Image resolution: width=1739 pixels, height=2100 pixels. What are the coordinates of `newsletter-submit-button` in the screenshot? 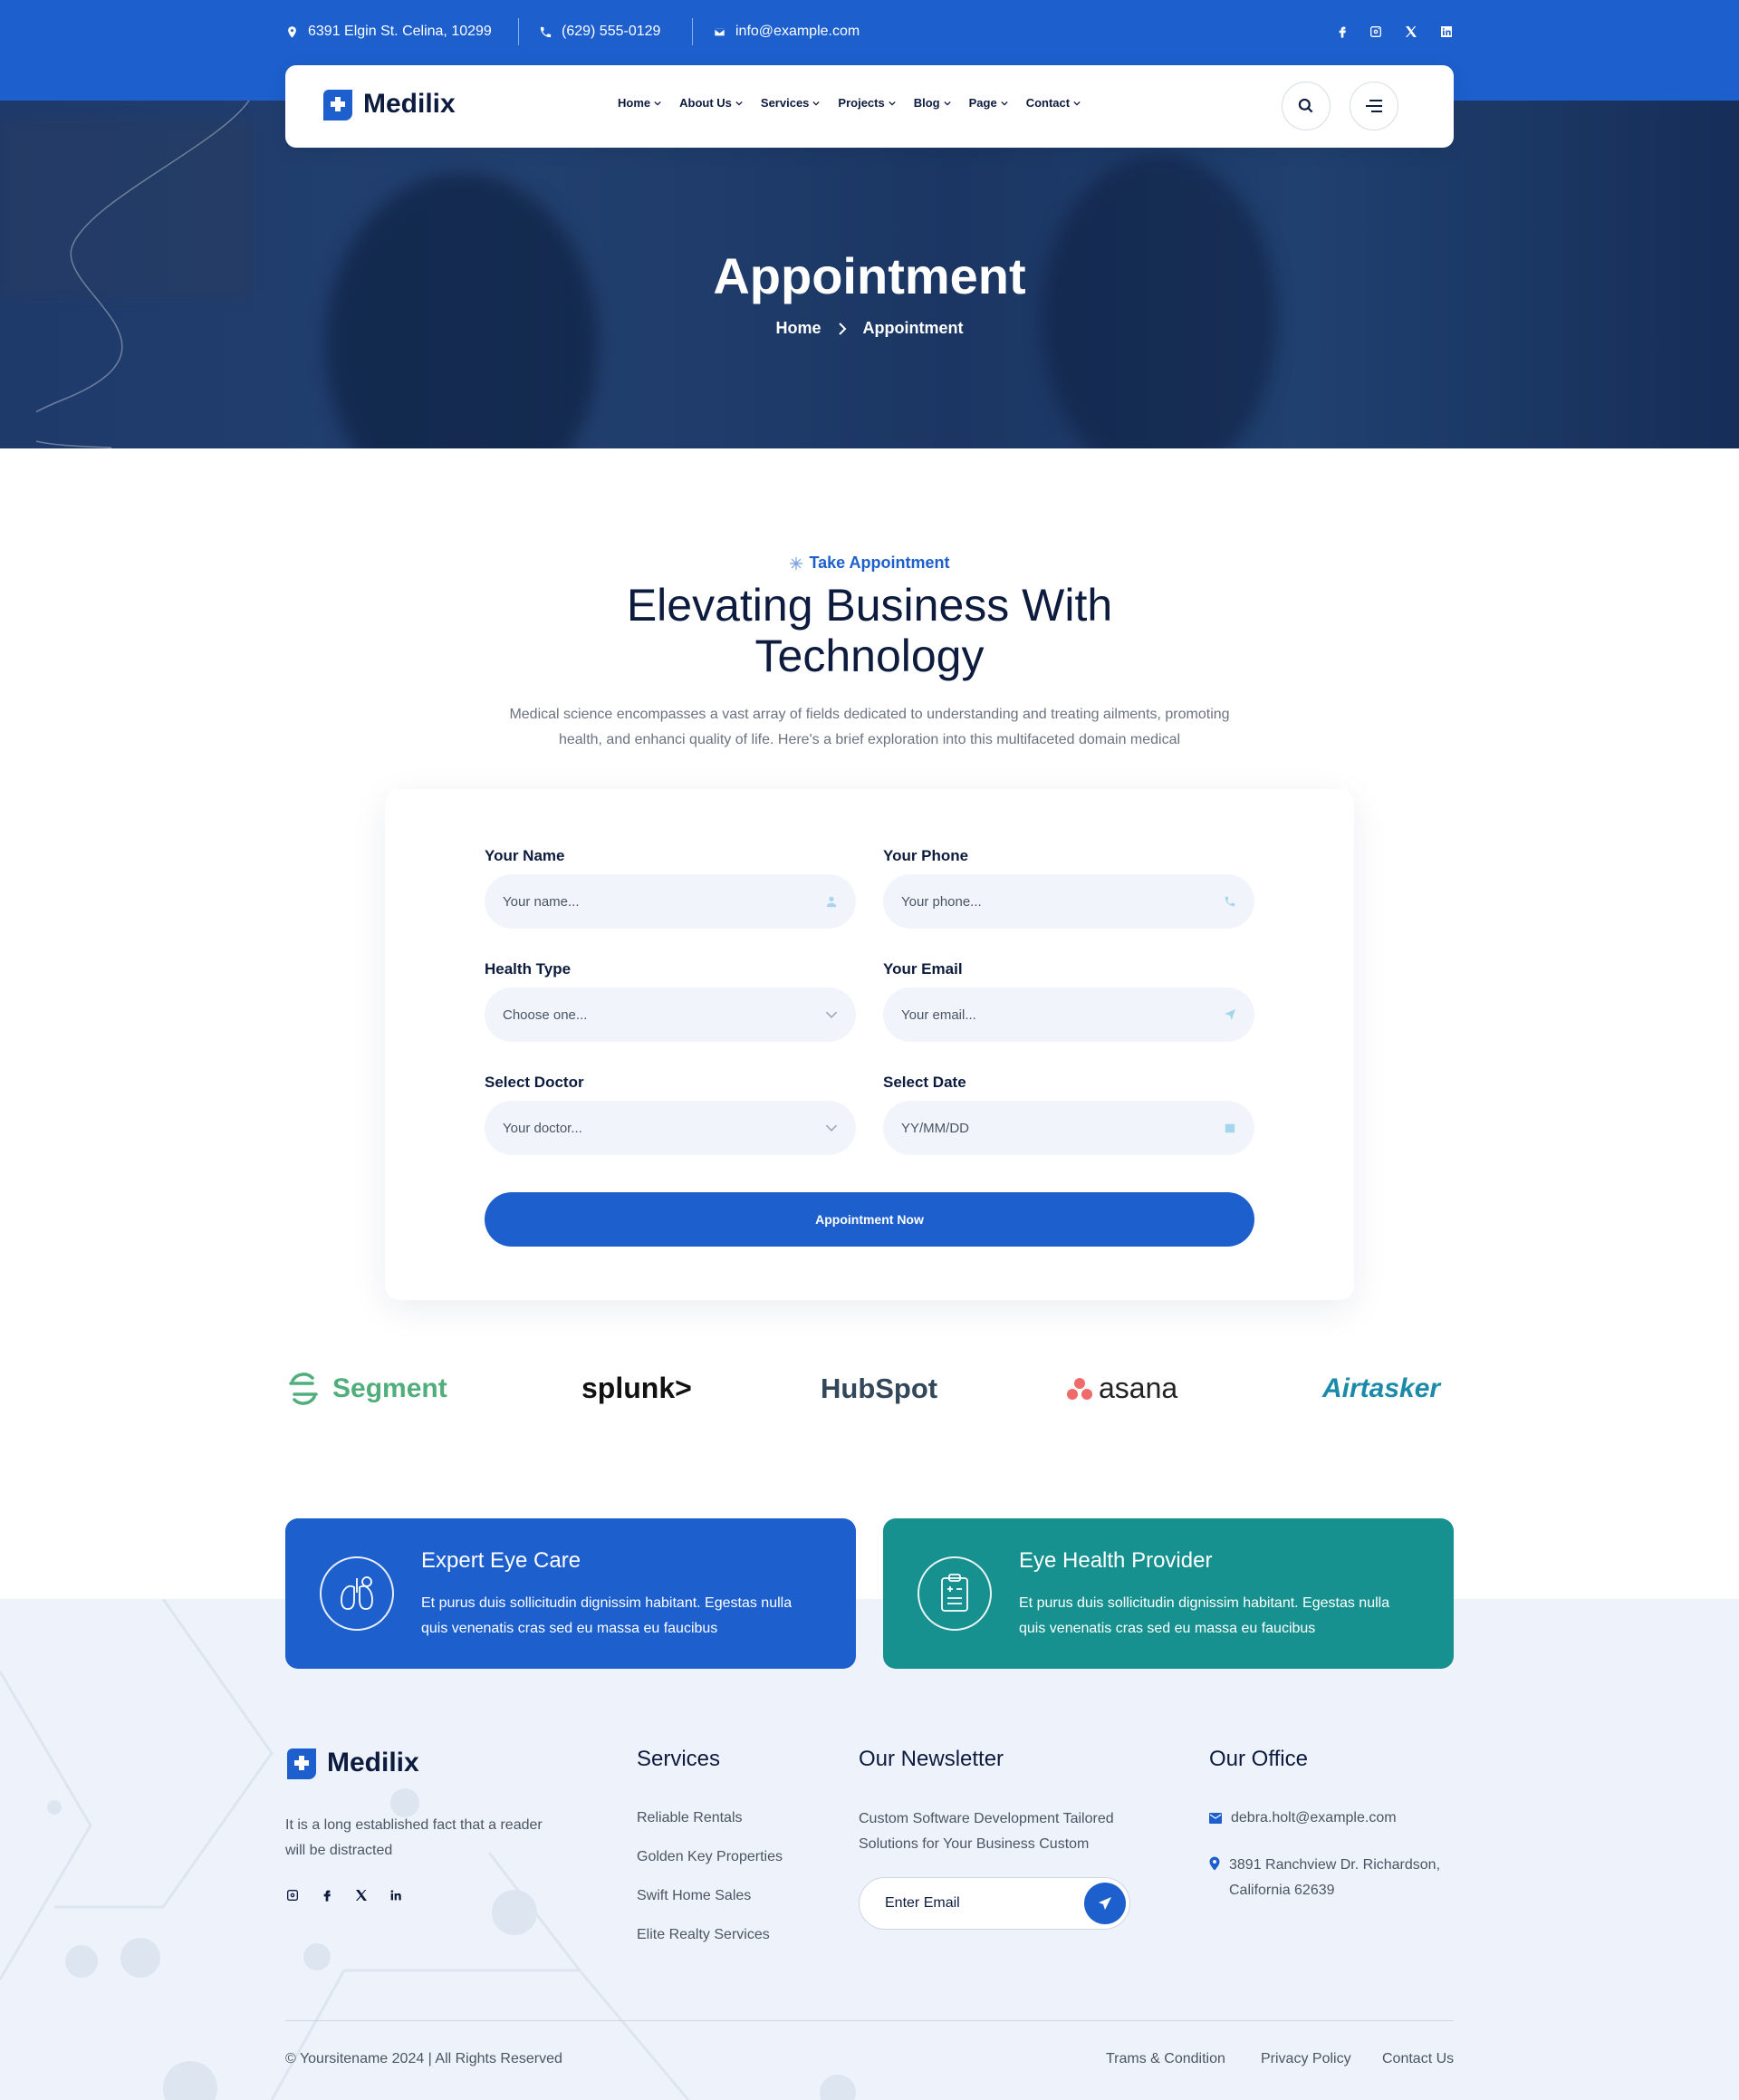 It's located at (1105, 1903).